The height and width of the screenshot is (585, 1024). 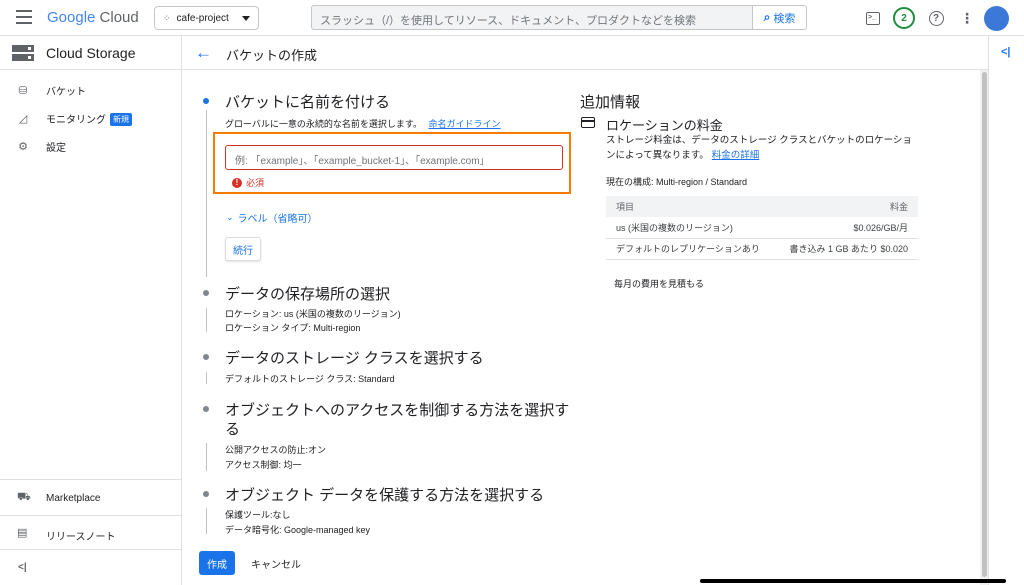 I want to click on project-icon: ⁘, so click(x=167, y=17).